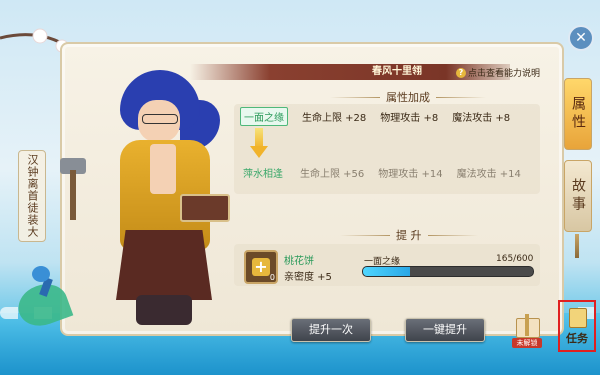 The width and height of the screenshot is (600, 375). What do you see at coordinates (448, 271) in the screenshot?
I see `intimacy-progress-bar` at bounding box center [448, 271].